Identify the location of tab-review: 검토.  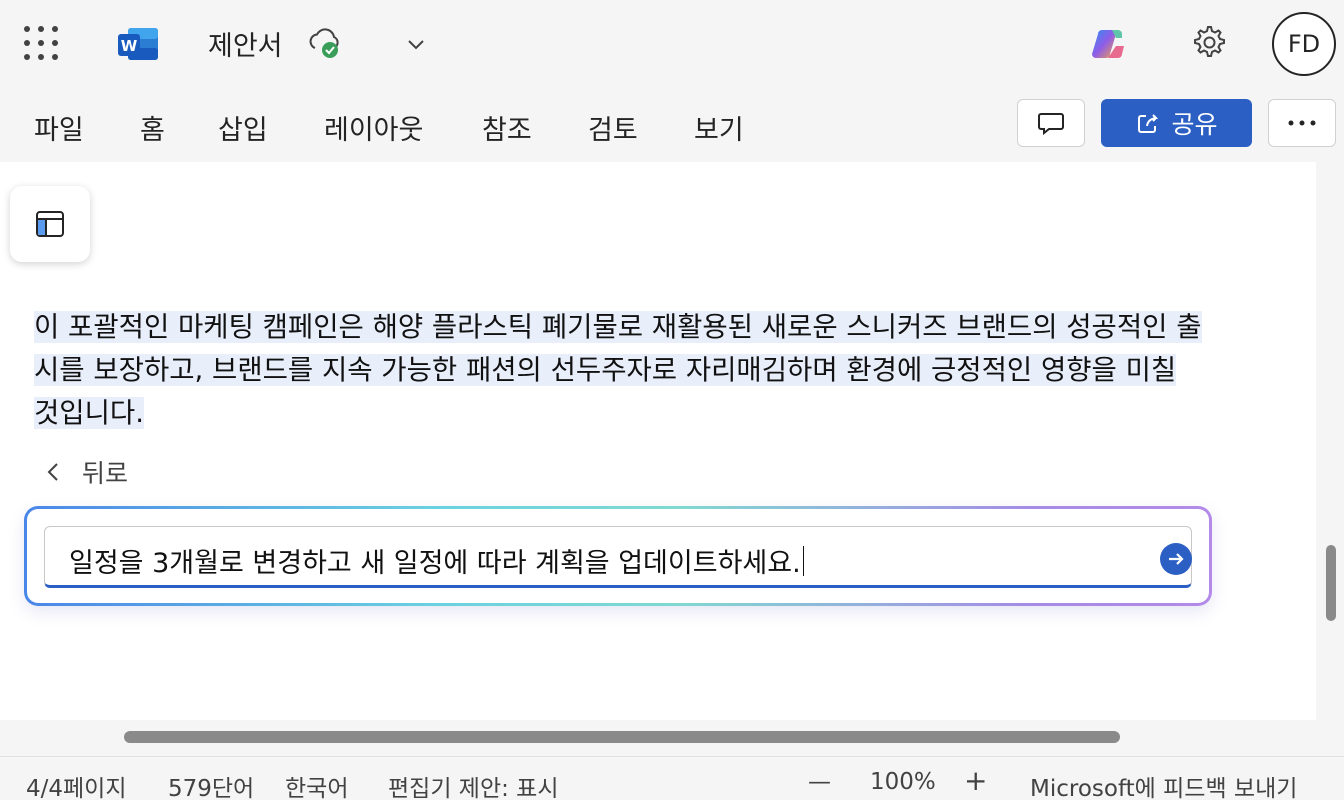
(613, 127).